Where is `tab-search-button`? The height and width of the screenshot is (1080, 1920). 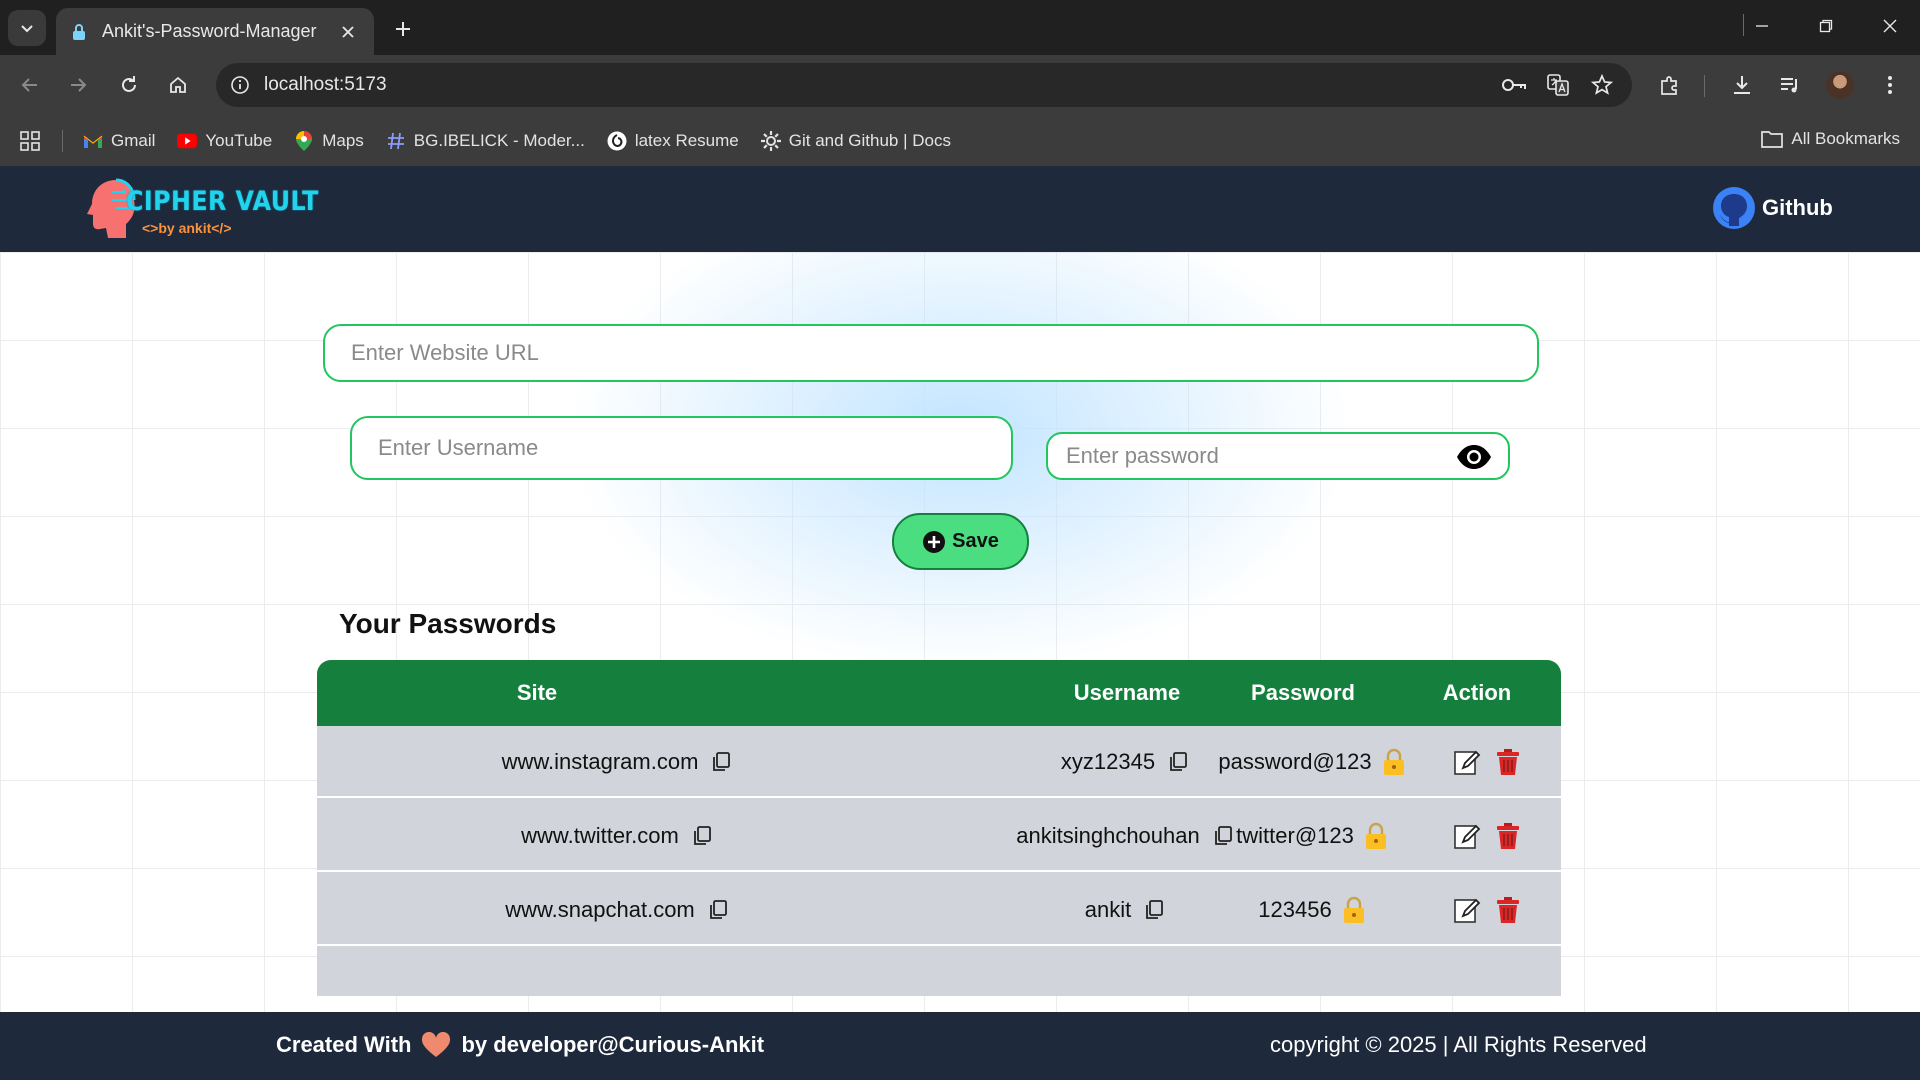 tab-search-button is located at coordinates (27, 28).